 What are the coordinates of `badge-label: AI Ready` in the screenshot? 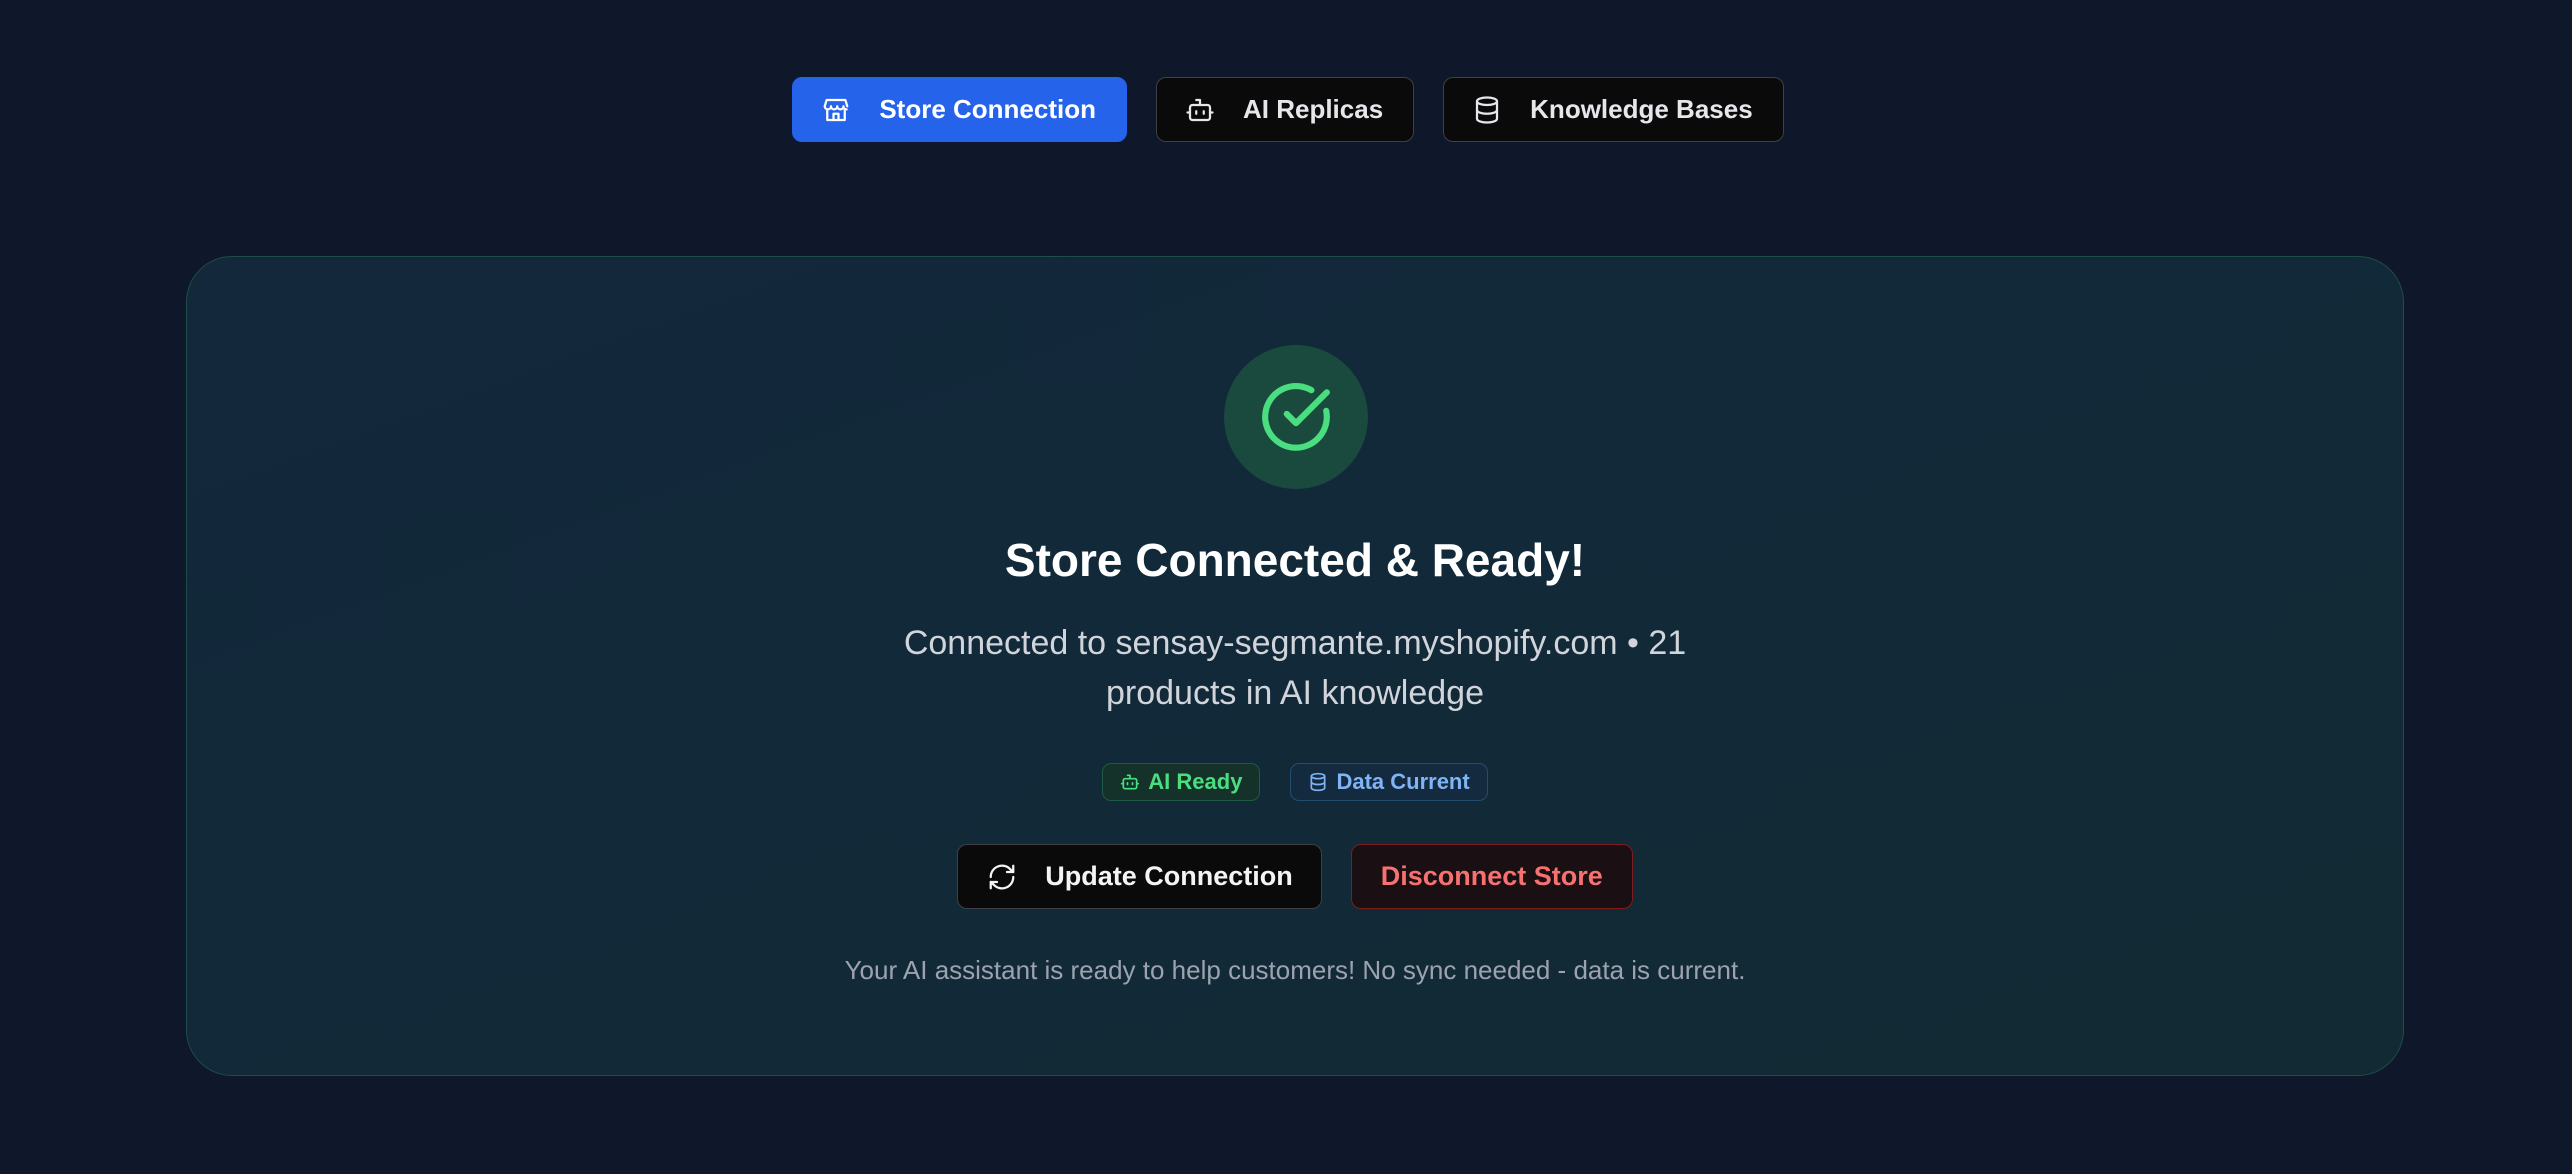 It's located at (1195, 781).